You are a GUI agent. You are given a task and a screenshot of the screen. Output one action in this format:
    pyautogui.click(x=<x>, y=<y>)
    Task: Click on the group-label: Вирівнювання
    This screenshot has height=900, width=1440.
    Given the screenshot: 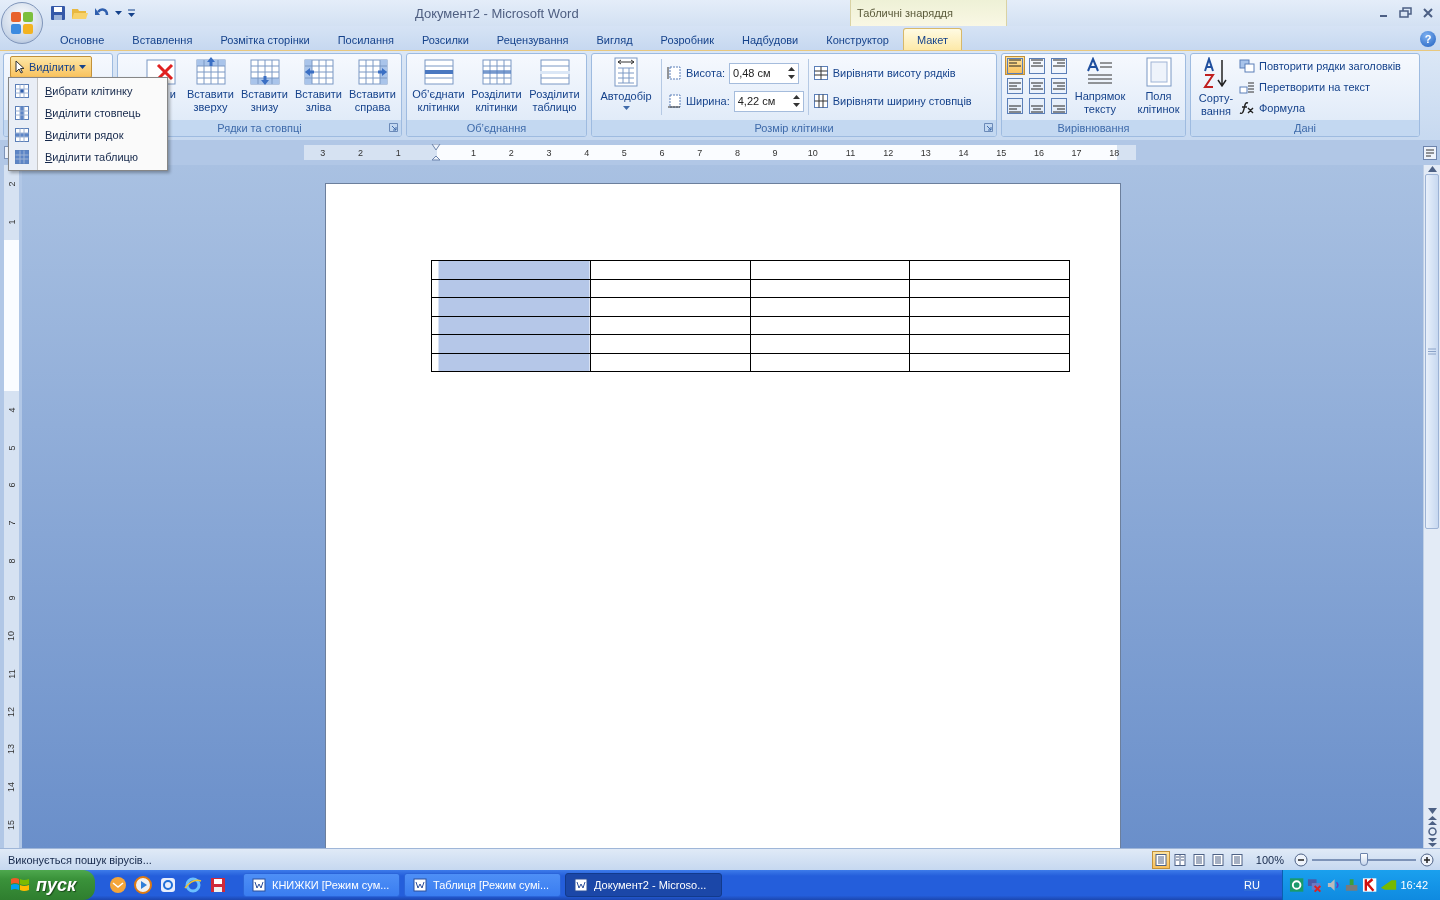 What is the action you would take?
    pyautogui.click(x=1093, y=128)
    